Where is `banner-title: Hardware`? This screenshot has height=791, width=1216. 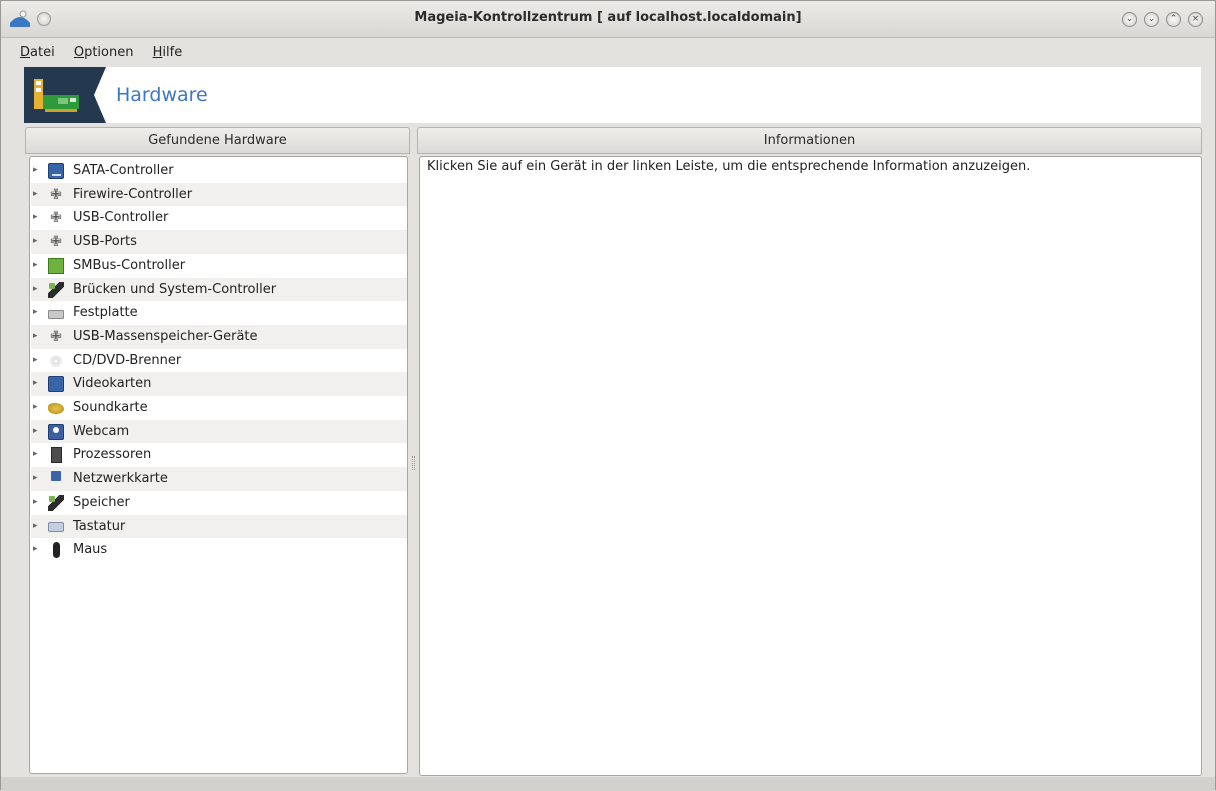 banner-title: Hardware is located at coordinates (162, 95).